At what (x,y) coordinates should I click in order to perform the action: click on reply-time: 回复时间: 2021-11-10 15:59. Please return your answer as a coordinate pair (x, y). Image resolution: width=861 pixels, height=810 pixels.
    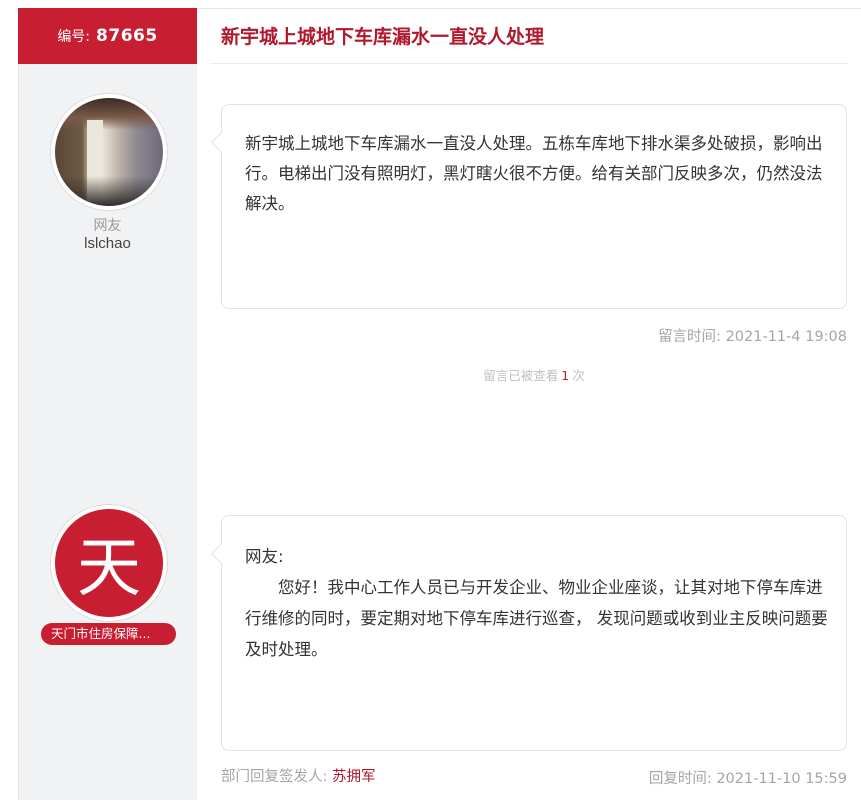
    Looking at the image, I should click on (748, 777).